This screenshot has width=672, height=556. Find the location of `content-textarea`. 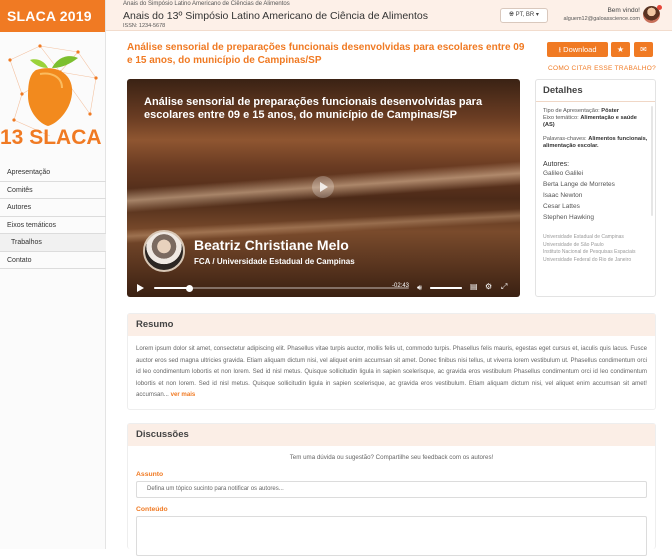

content-textarea is located at coordinates (391, 536).